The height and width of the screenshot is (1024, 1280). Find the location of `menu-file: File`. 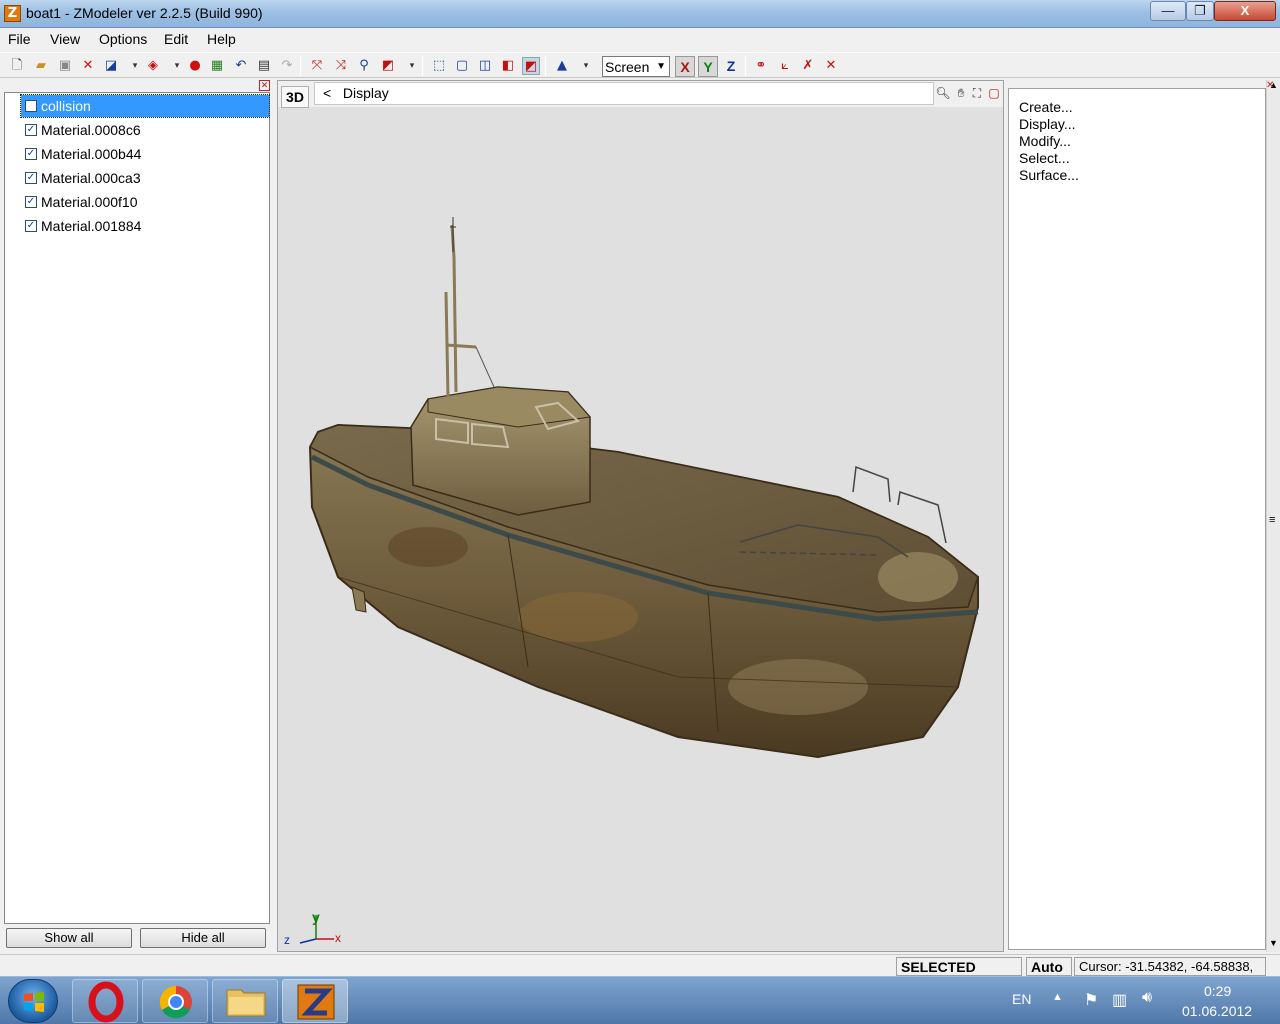

menu-file: File is located at coordinates (19, 39).